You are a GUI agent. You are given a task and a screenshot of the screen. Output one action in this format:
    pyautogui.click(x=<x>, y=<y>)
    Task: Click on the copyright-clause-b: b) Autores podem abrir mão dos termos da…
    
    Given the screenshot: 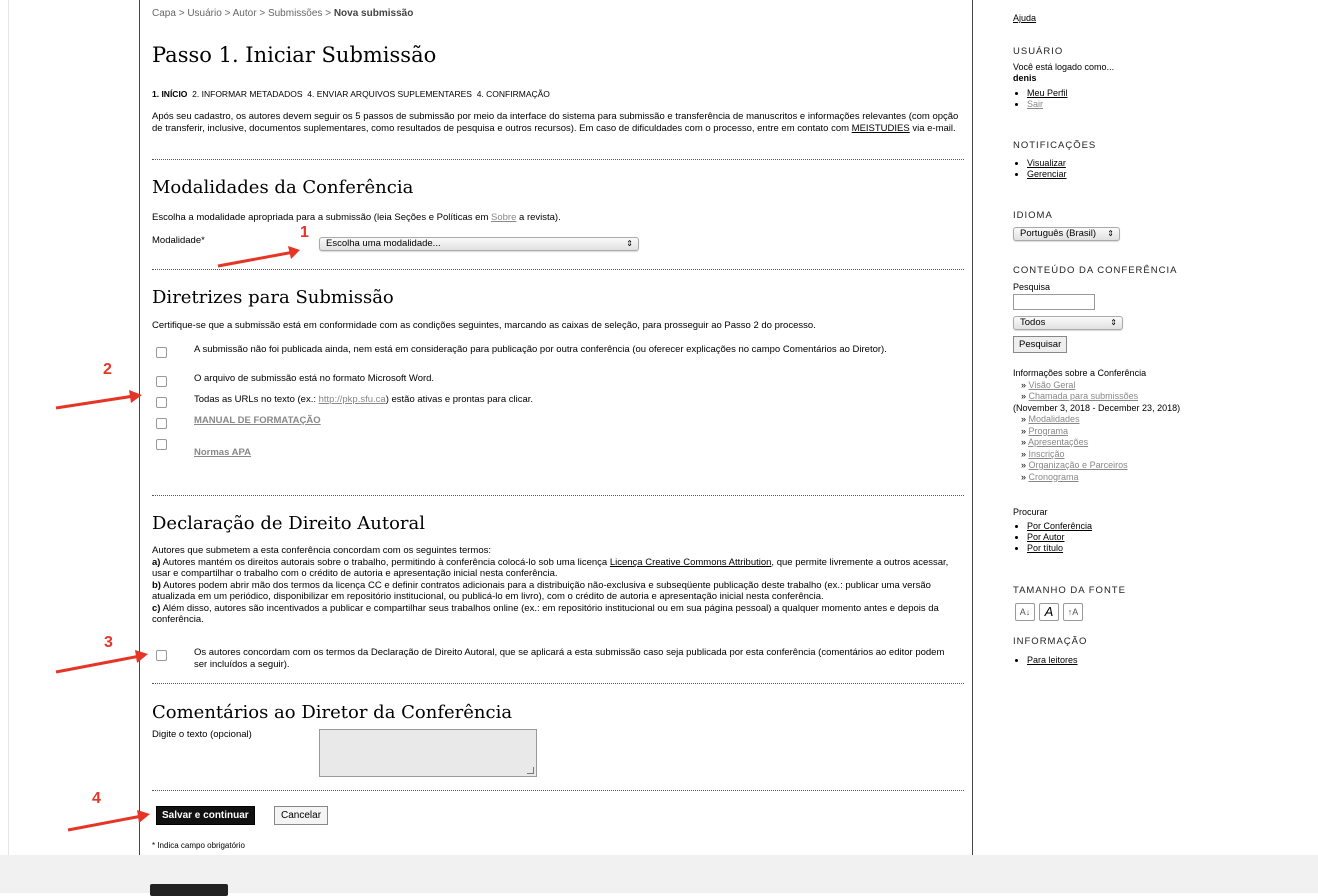 What is the action you would take?
    pyautogui.click(x=558, y=591)
    